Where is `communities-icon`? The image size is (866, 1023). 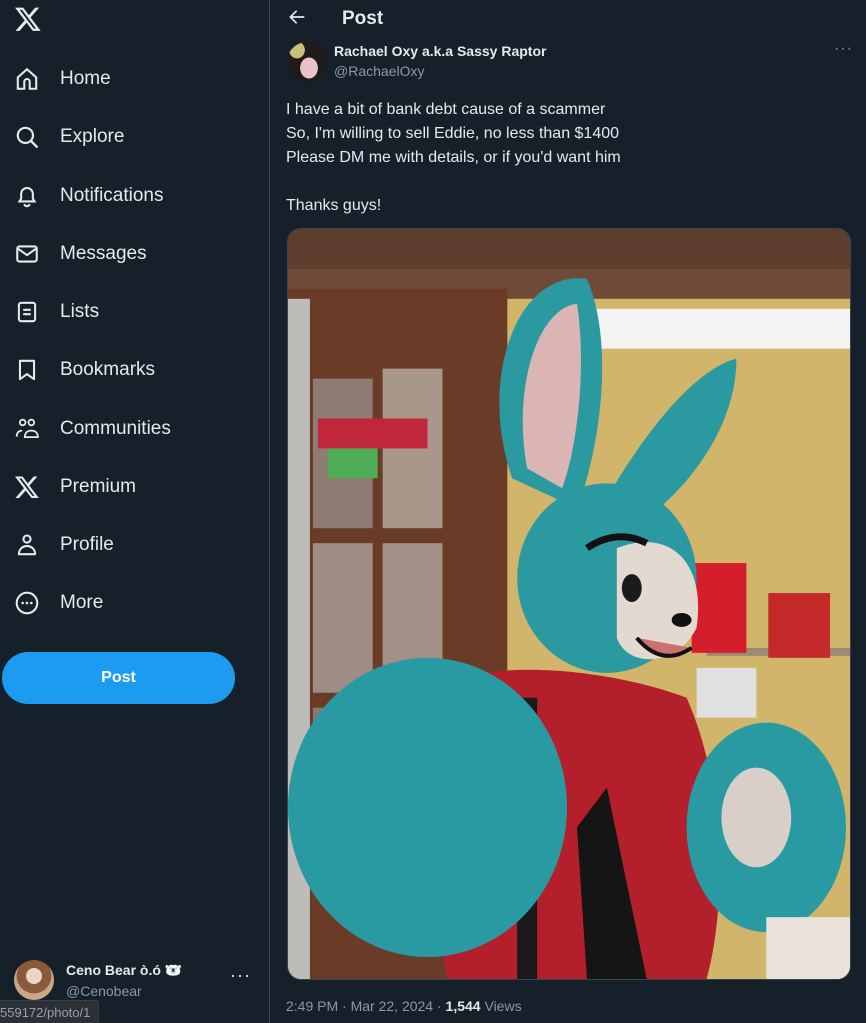 communities-icon is located at coordinates (27, 429).